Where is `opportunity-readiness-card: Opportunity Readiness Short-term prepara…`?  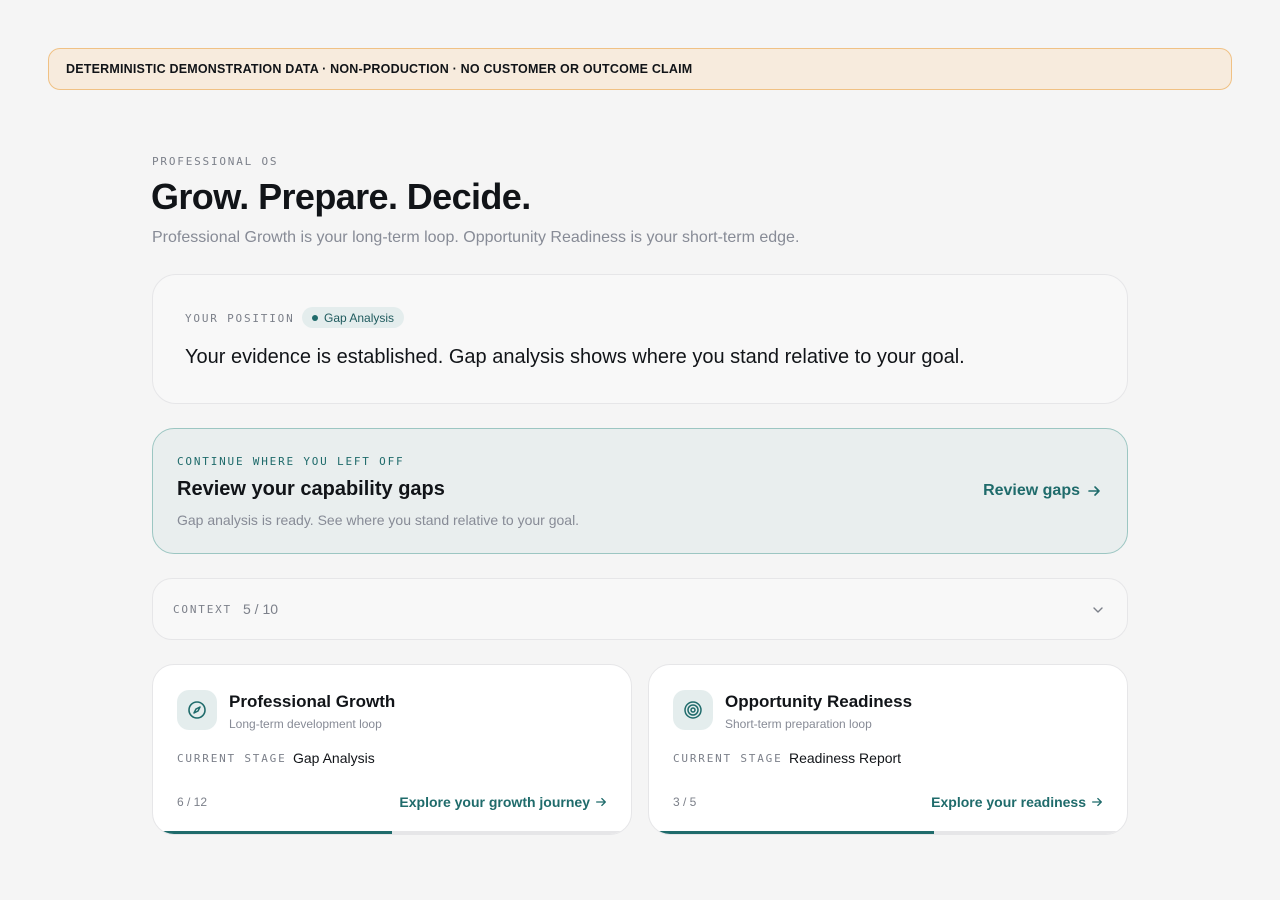 opportunity-readiness-card: Opportunity Readiness Short-term prepara… is located at coordinates (888, 749).